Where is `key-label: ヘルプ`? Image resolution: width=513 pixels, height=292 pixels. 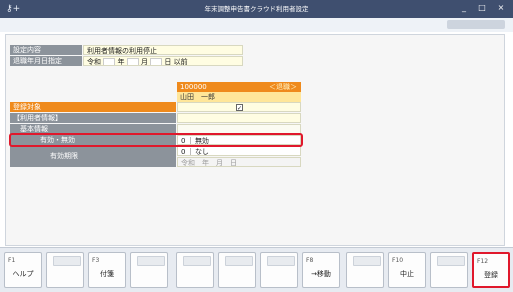
key-label: ヘルプ is located at coordinates (23, 274).